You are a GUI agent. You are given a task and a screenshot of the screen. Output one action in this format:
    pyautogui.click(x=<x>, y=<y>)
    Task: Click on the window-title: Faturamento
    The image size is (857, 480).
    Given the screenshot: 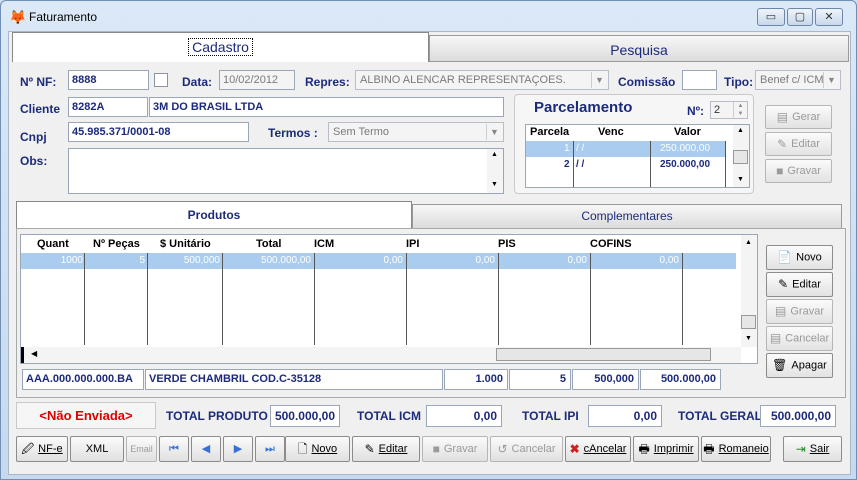 What is the action you would take?
    pyautogui.click(x=63, y=17)
    